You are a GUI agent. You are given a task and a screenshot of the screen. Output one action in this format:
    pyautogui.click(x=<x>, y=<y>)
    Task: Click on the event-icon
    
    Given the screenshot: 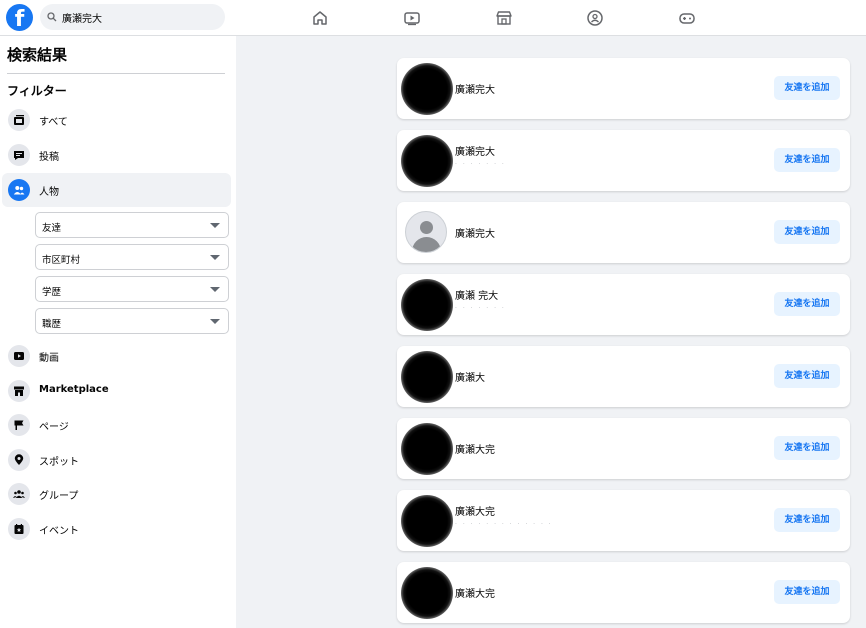 What is the action you would take?
    pyautogui.click(x=19, y=529)
    